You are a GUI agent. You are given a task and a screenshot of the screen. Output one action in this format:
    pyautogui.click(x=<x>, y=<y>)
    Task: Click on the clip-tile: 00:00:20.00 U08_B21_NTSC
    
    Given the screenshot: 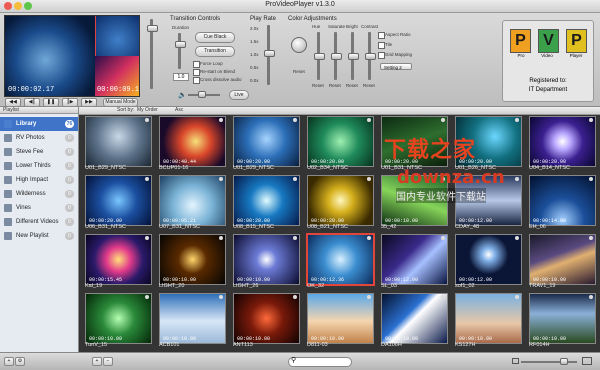 What is the action you would take?
    pyautogui.click(x=339, y=203)
    